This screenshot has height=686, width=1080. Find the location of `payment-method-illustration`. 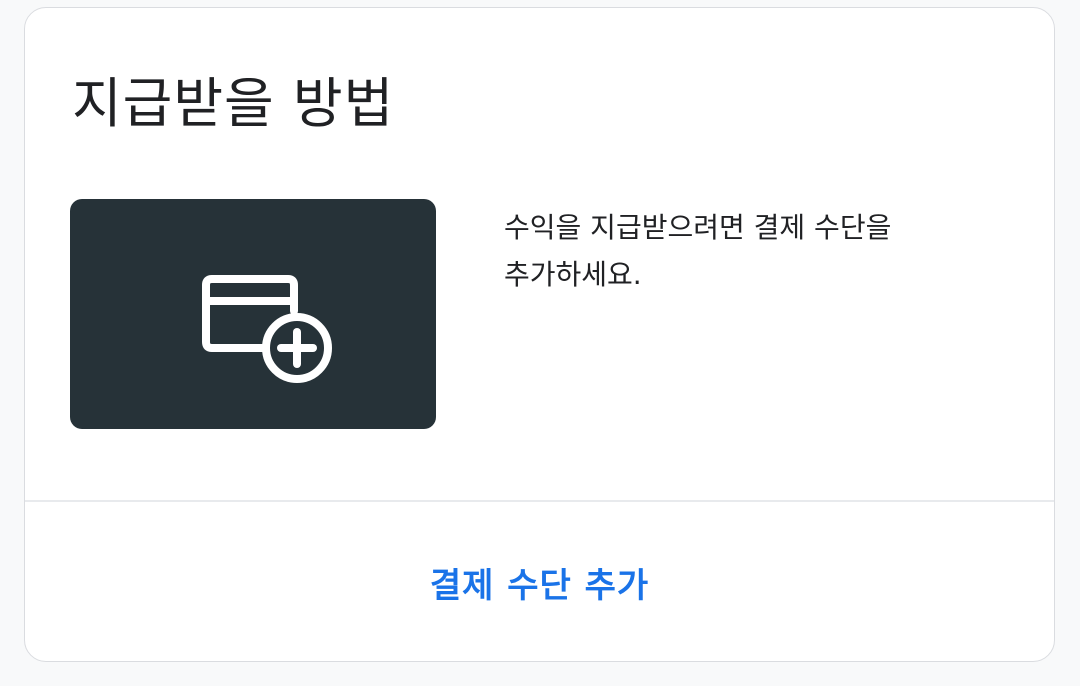

payment-method-illustration is located at coordinates (253, 314).